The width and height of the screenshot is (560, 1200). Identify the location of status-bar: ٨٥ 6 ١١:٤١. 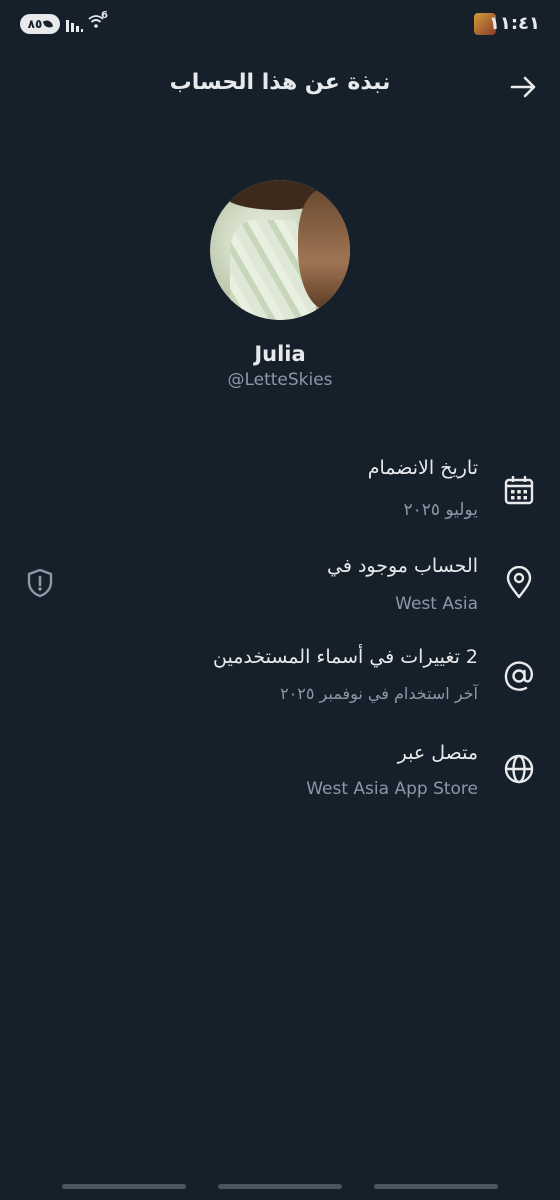
(280, 25).